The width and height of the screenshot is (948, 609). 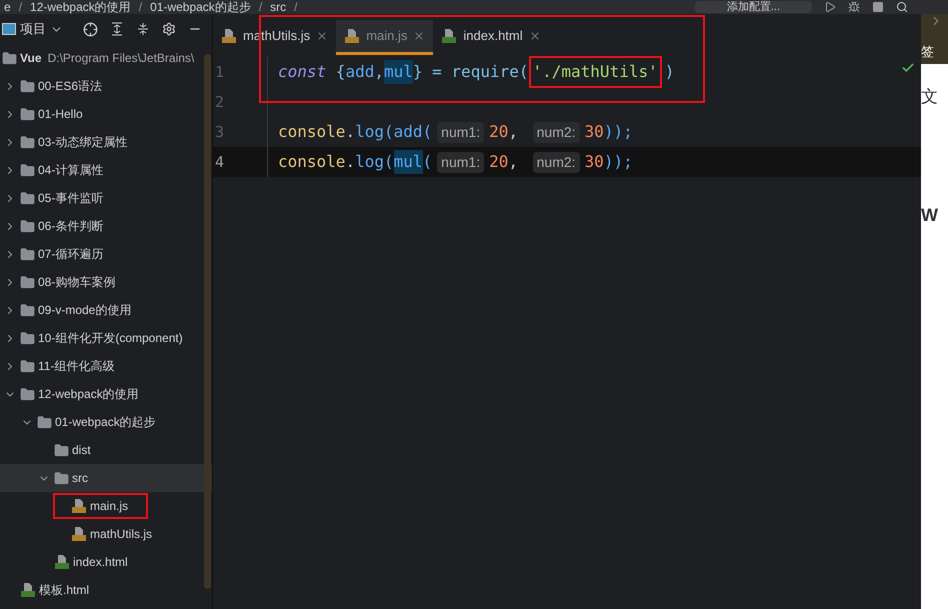 I want to click on tree-item: dist, so click(x=64, y=450).